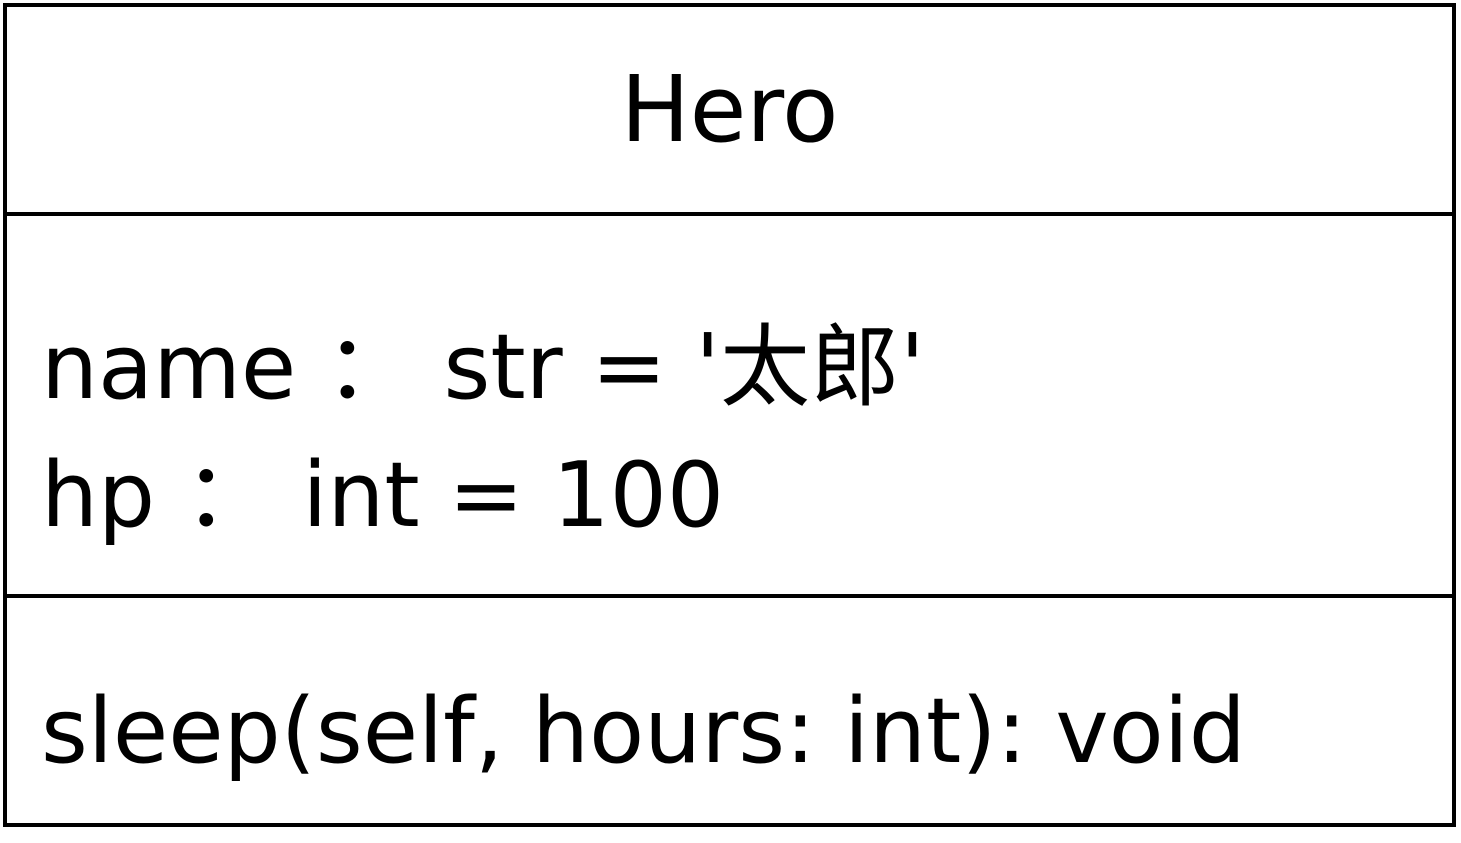 This screenshot has height=843, width=1461. I want to click on attribute-name: name ： str = '太郎', so click(483, 367).